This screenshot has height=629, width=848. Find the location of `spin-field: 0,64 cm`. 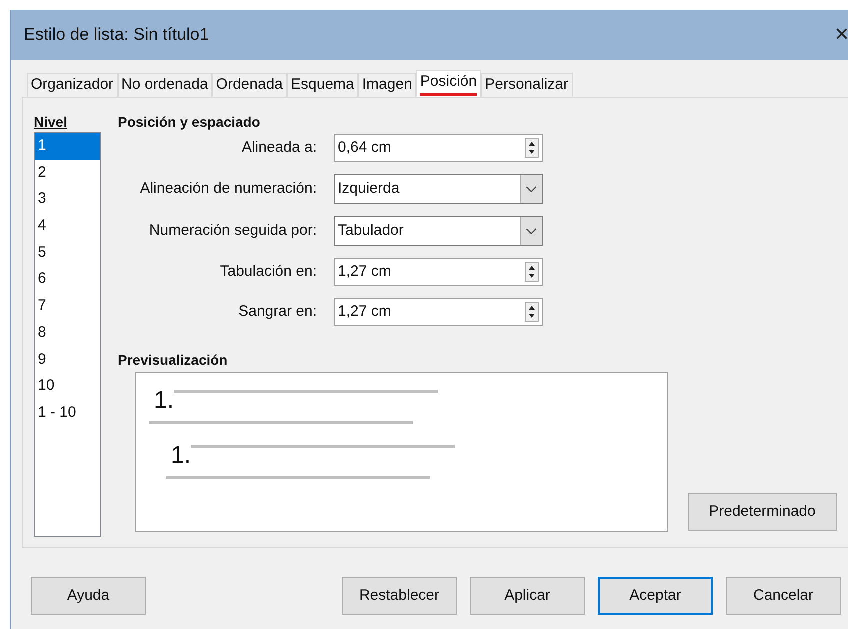

spin-field: 0,64 cm is located at coordinates (438, 148).